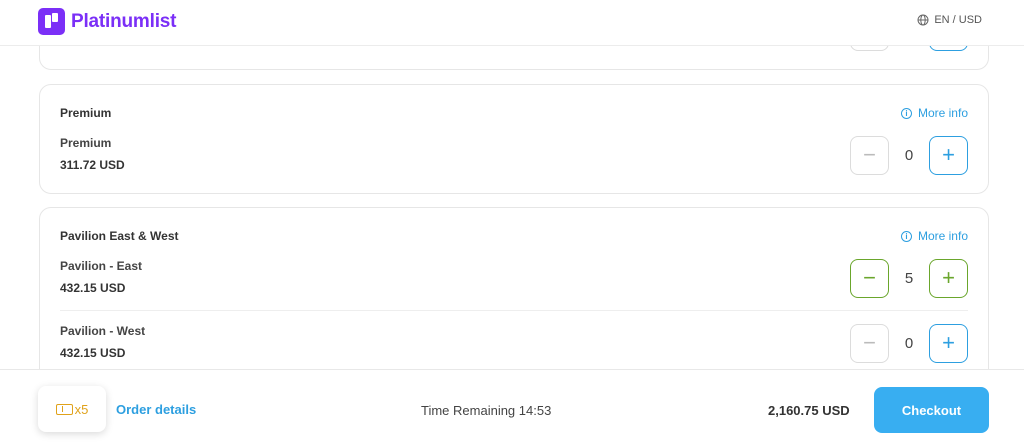 The width and height of the screenshot is (1024, 446). Describe the element at coordinates (958, 20) in the screenshot. I see `lang-currency-label: EN / USD` at that location.